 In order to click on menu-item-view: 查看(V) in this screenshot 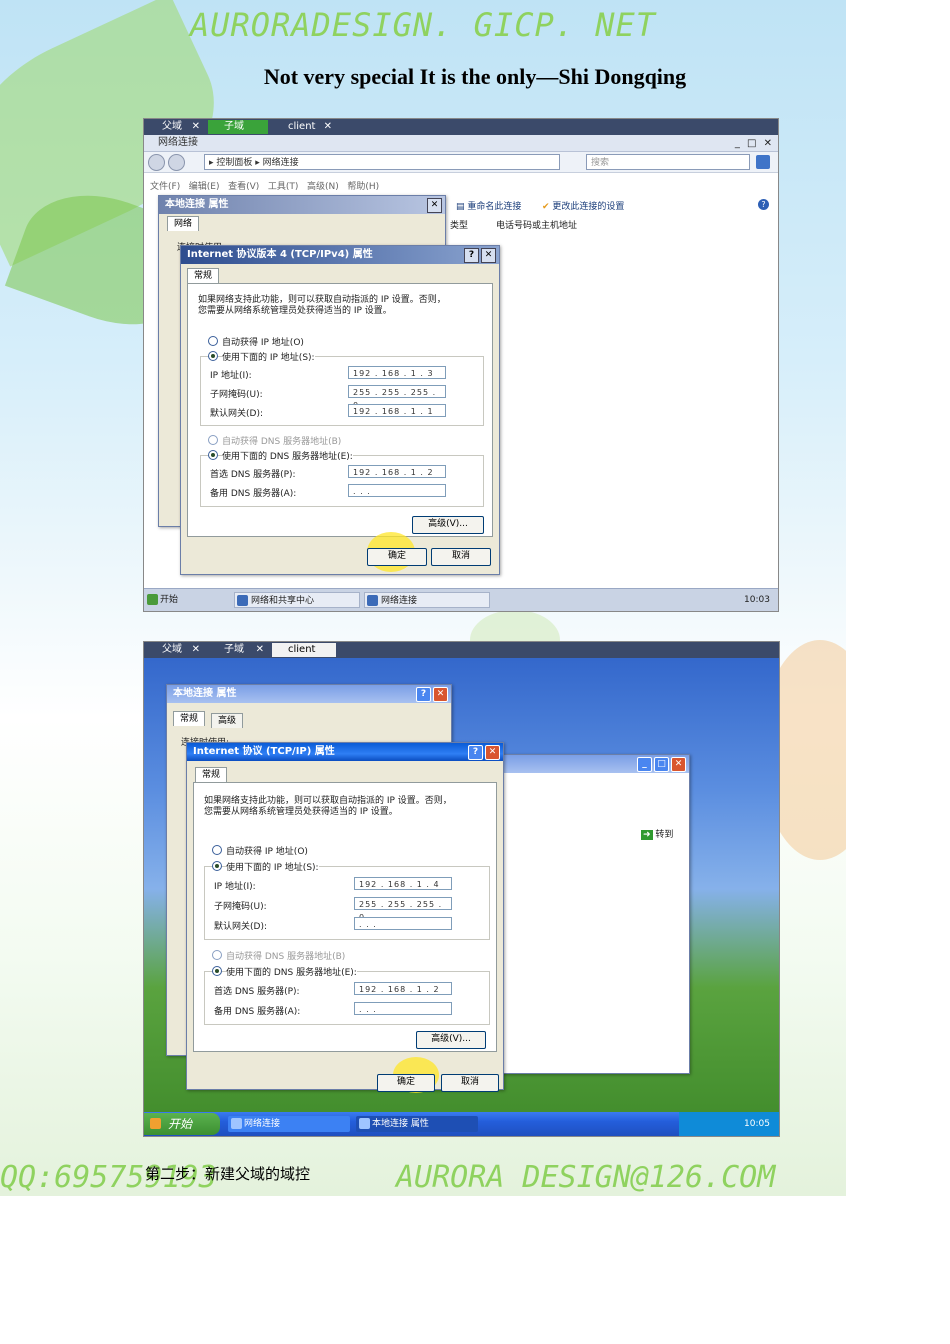, I will do `click(243, 187)`.